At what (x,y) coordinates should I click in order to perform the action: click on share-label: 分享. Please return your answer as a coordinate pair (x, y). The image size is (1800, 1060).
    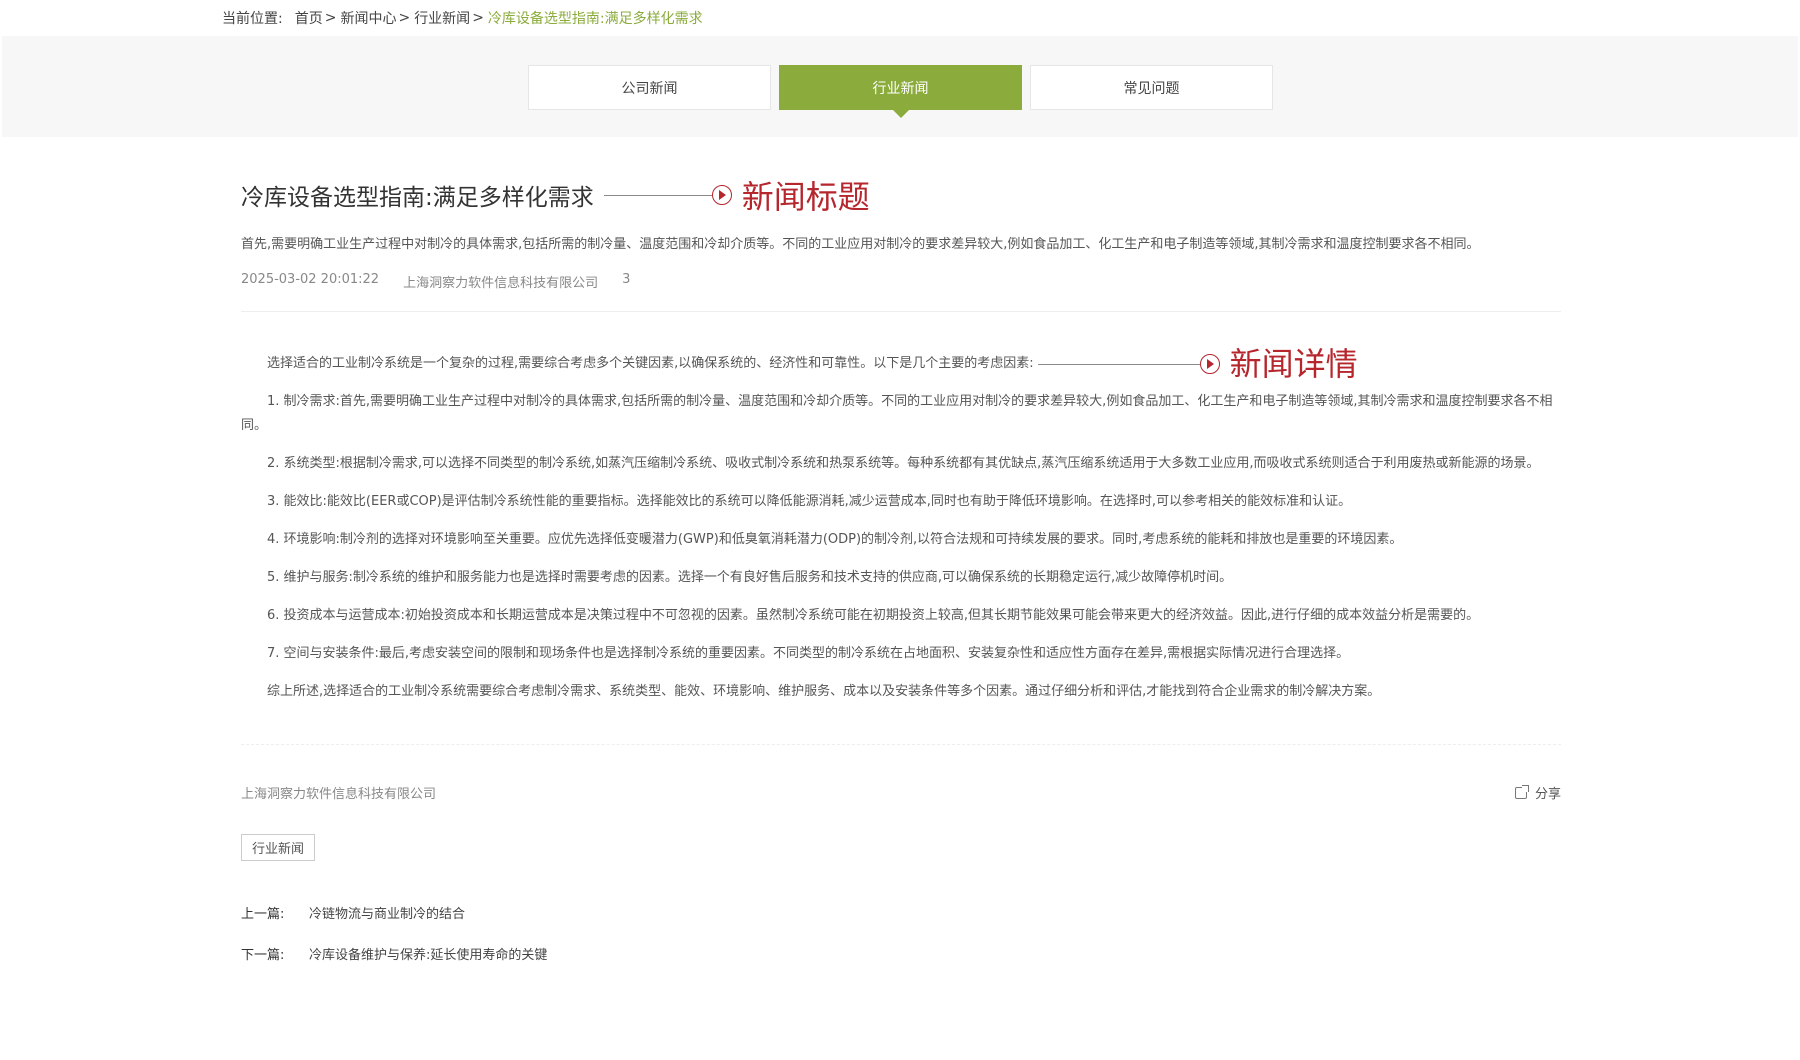
    Looking at the image, I should click on (1547, 794).